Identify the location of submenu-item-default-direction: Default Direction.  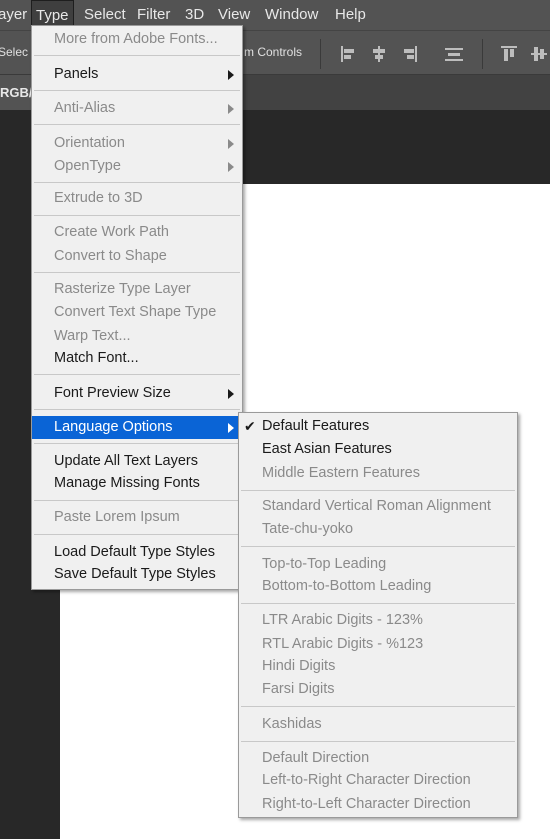
(378, 758).